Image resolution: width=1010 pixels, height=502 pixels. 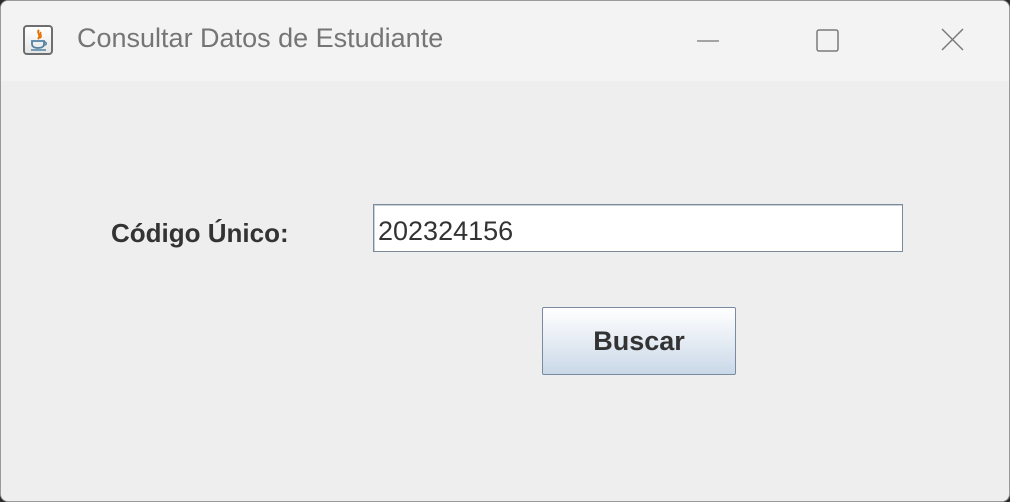 I want to click on maximize-button, so click(x=826, y=41).